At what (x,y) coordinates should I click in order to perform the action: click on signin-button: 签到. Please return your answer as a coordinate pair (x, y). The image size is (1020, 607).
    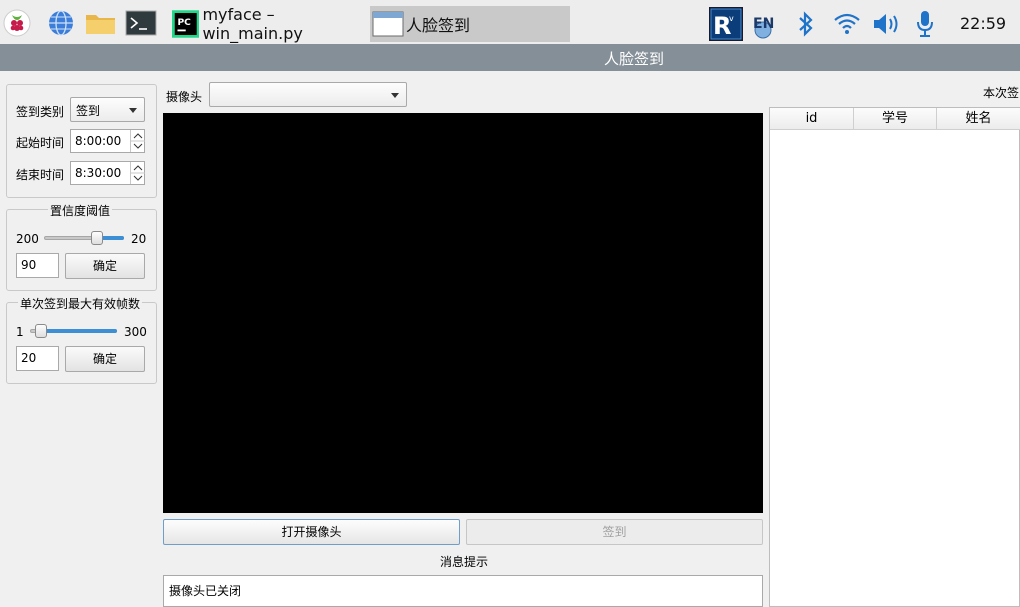
    Looking at the image, I should click on (614, 532).